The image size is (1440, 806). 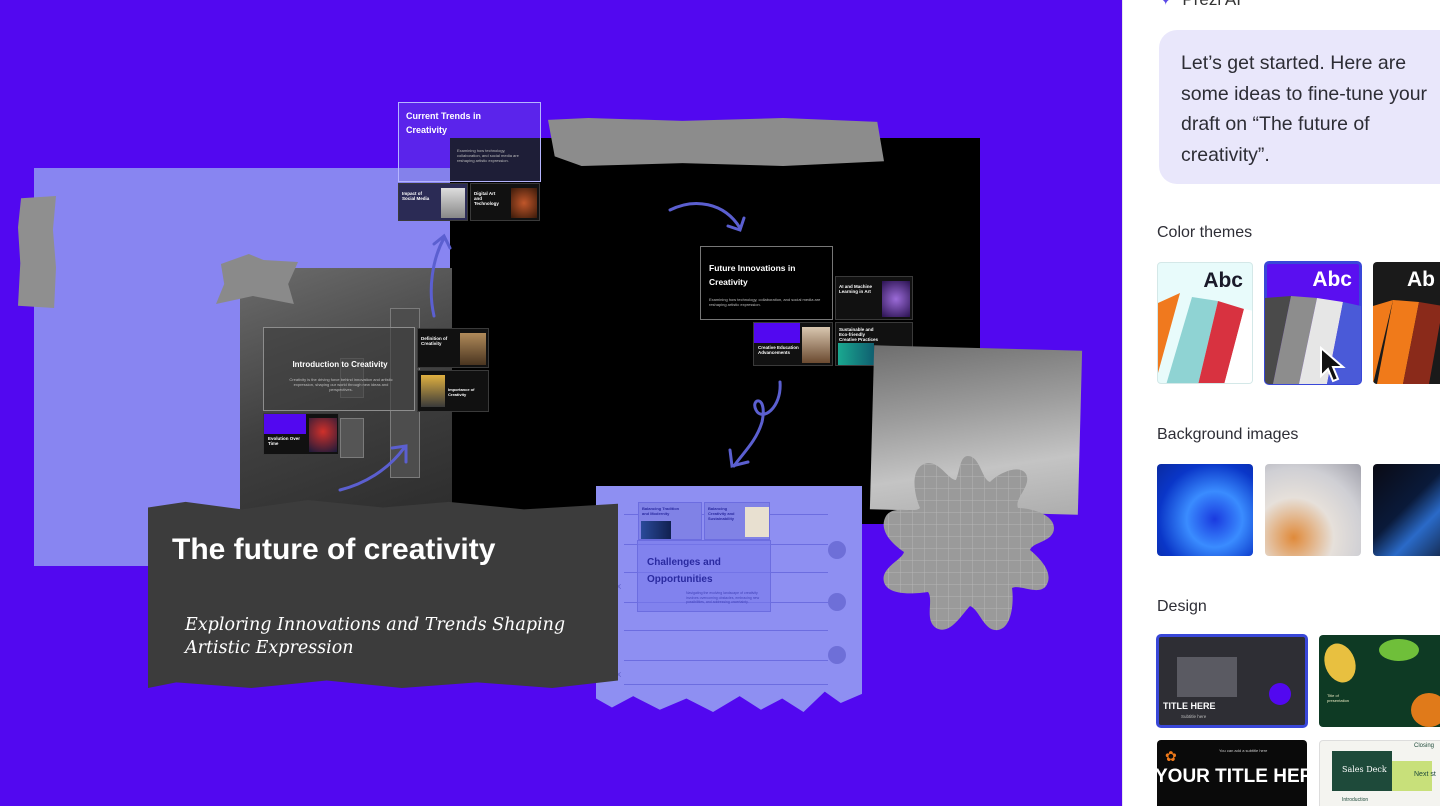 I want to click on section-heading: Color themes, so click(x=1205, y=232).